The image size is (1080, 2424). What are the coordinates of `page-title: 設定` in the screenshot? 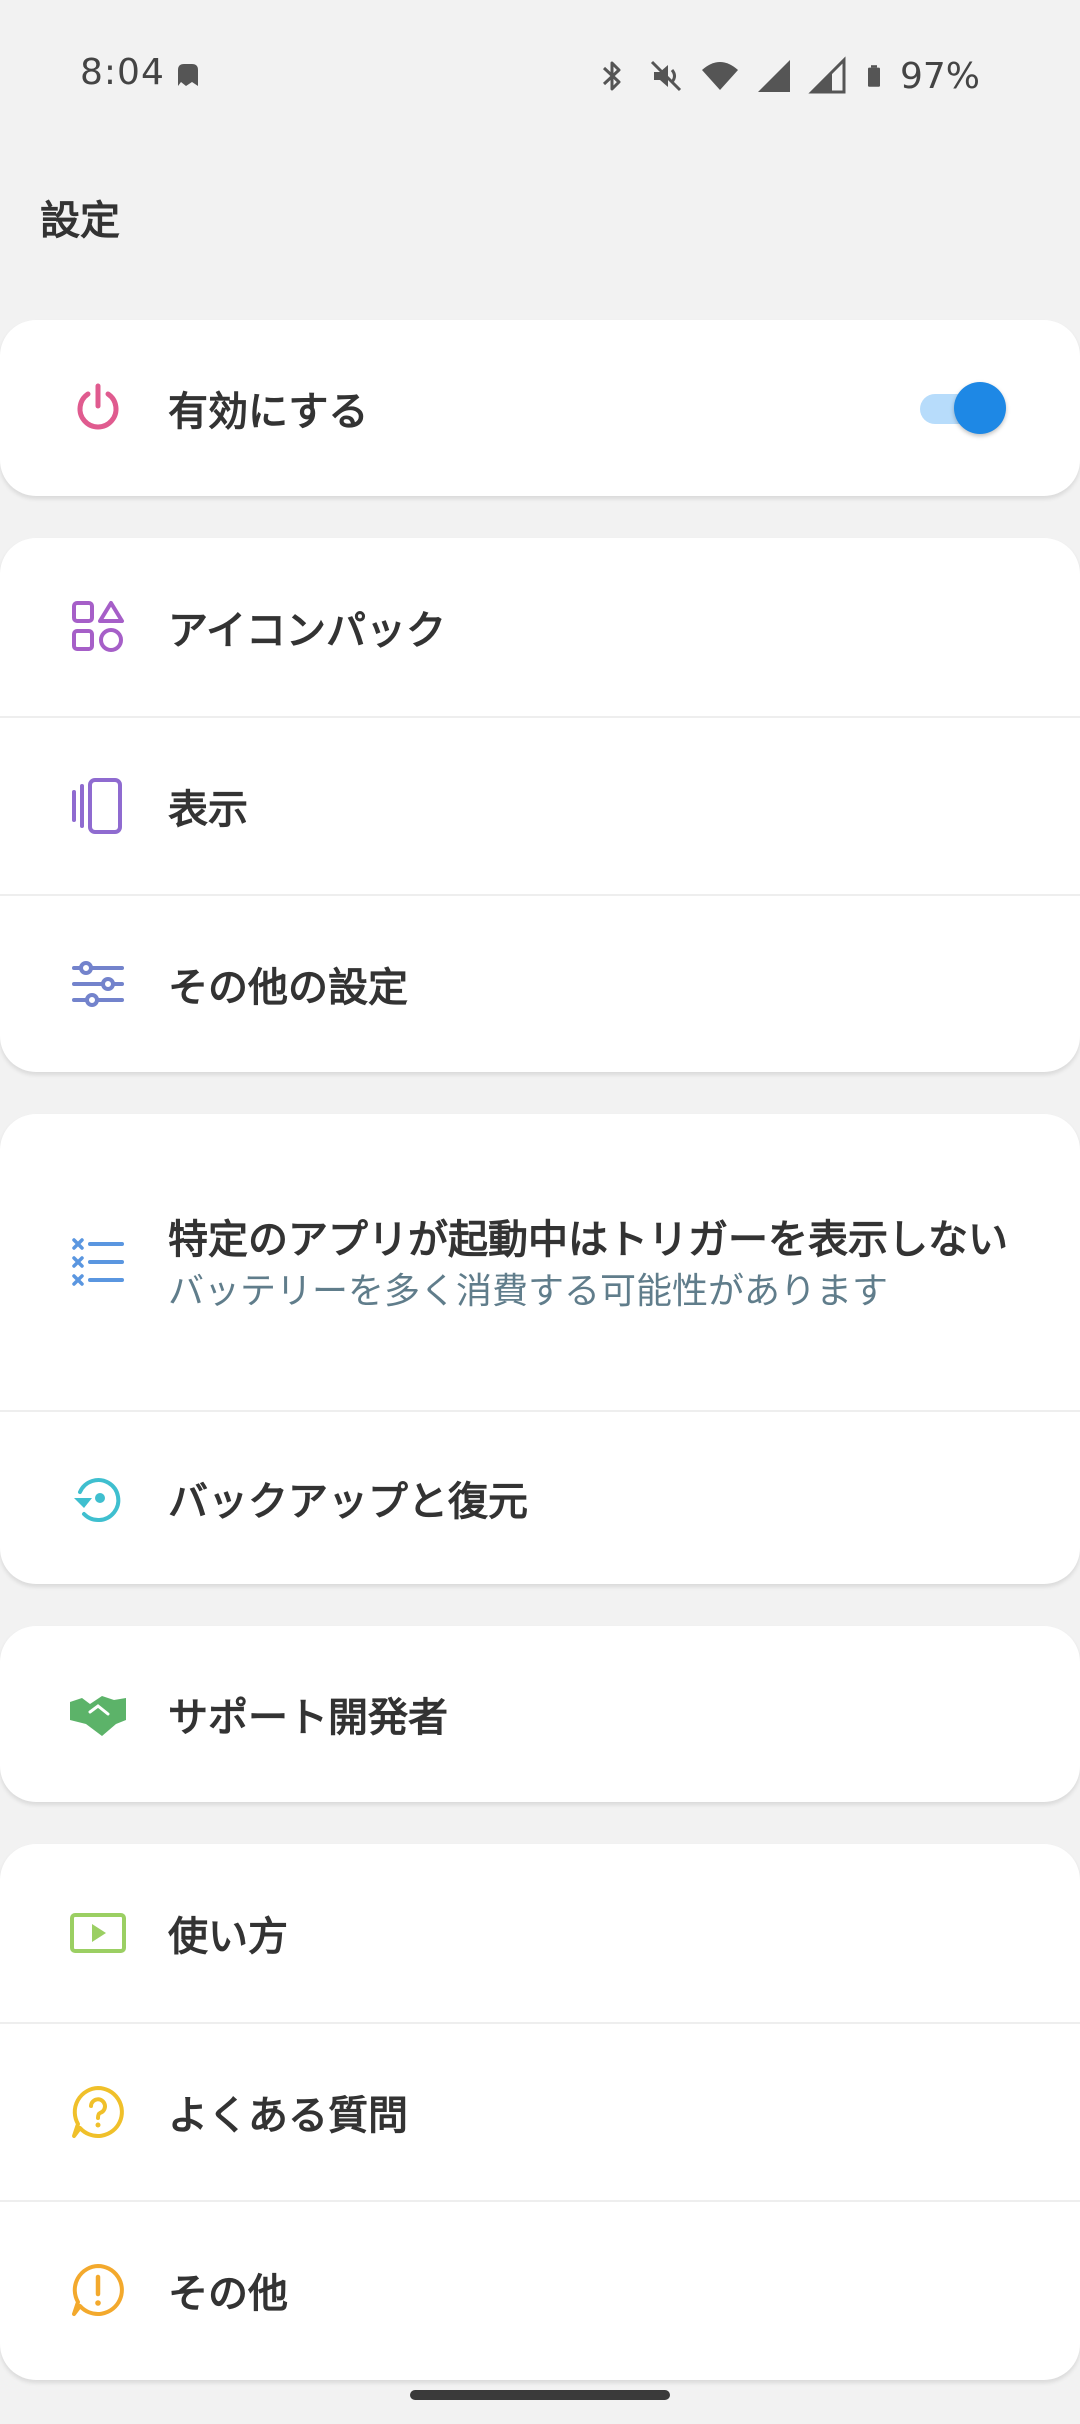 It's located at (80, 221).